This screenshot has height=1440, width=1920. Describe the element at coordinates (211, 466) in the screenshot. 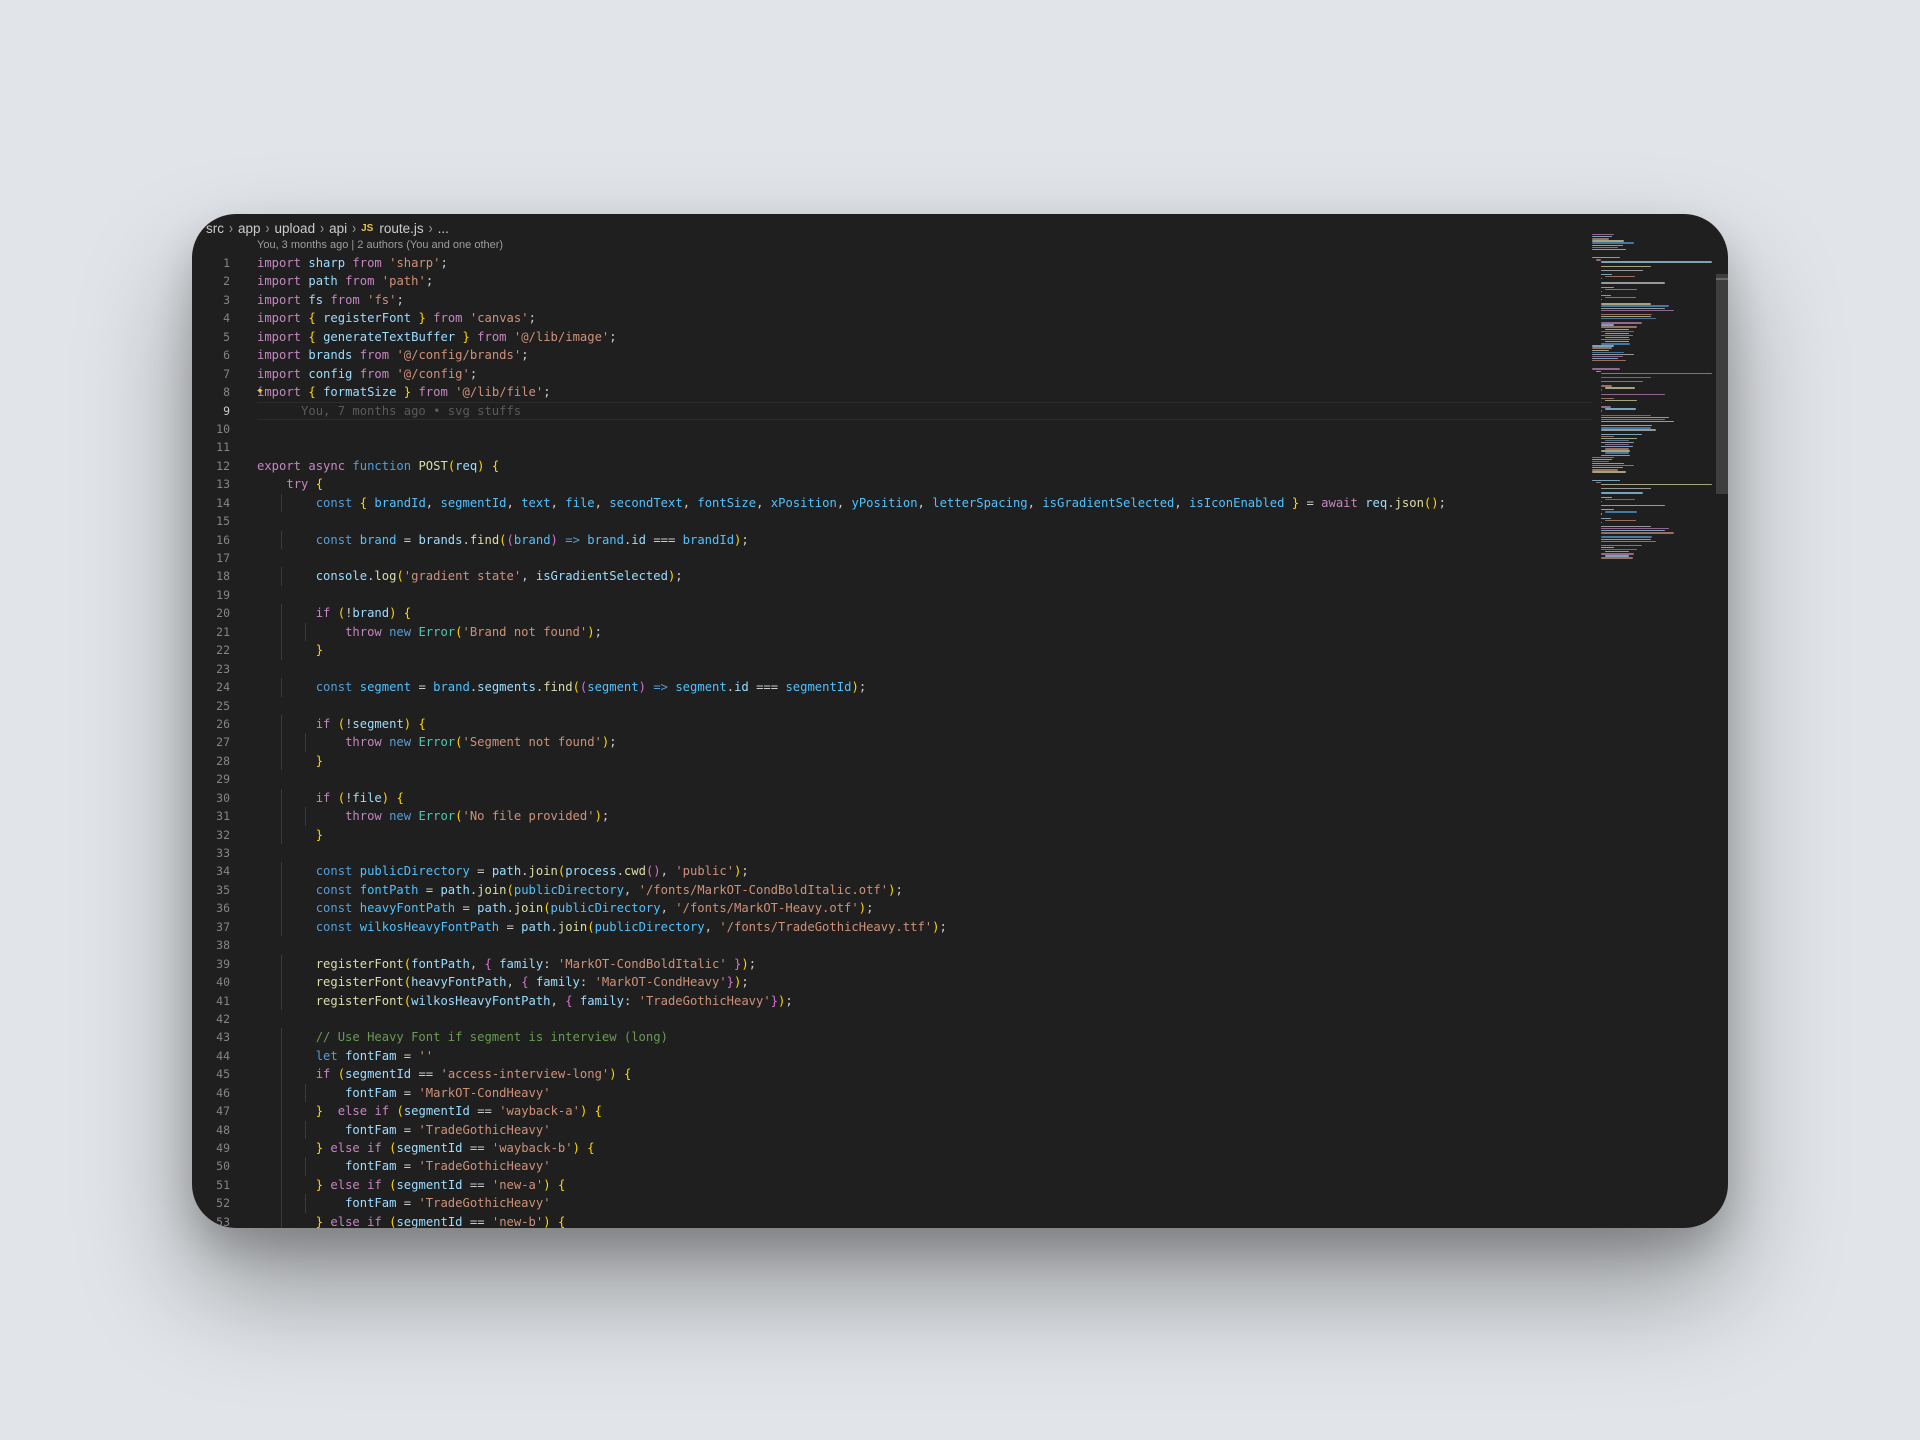

I see `line-number: 12` at that location.